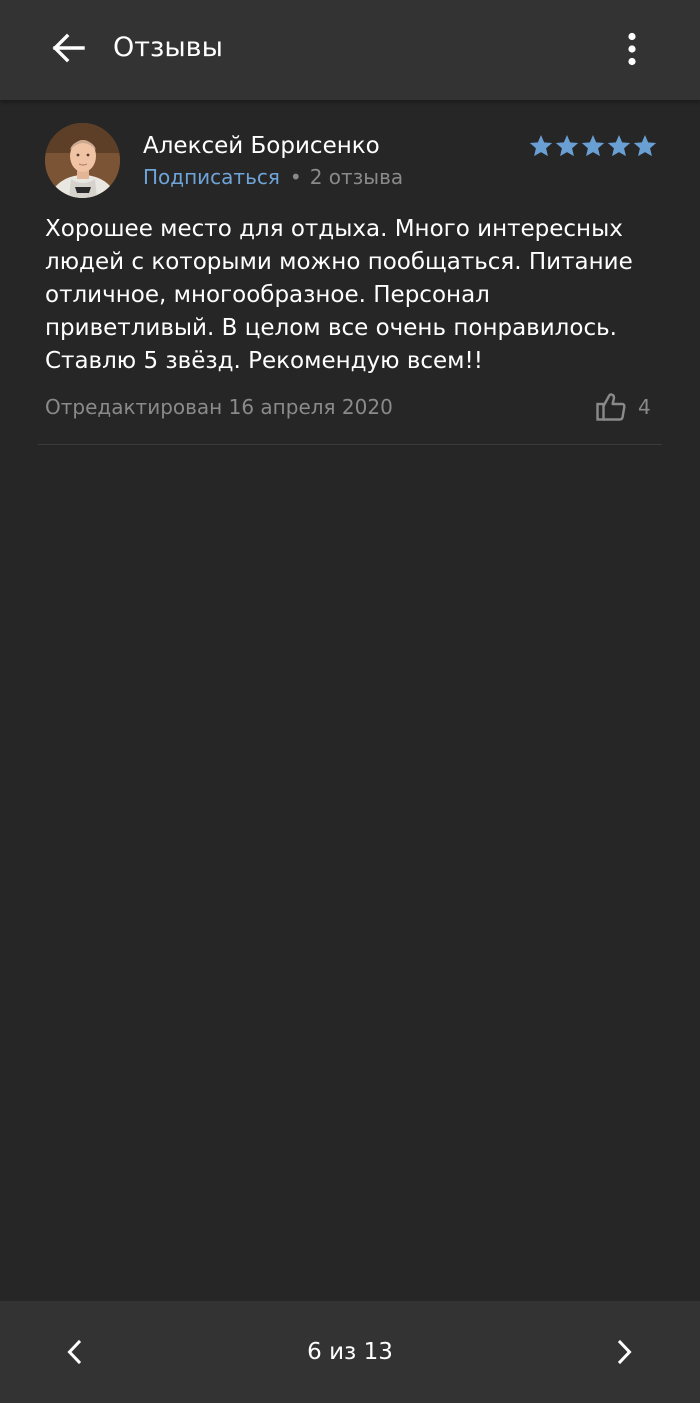 The image size is (700, 1403). What do you see at coordinates (211, 177) in the screenshot?
I see `subscribe-link: Подписаться` at bounding box center [211, 177].